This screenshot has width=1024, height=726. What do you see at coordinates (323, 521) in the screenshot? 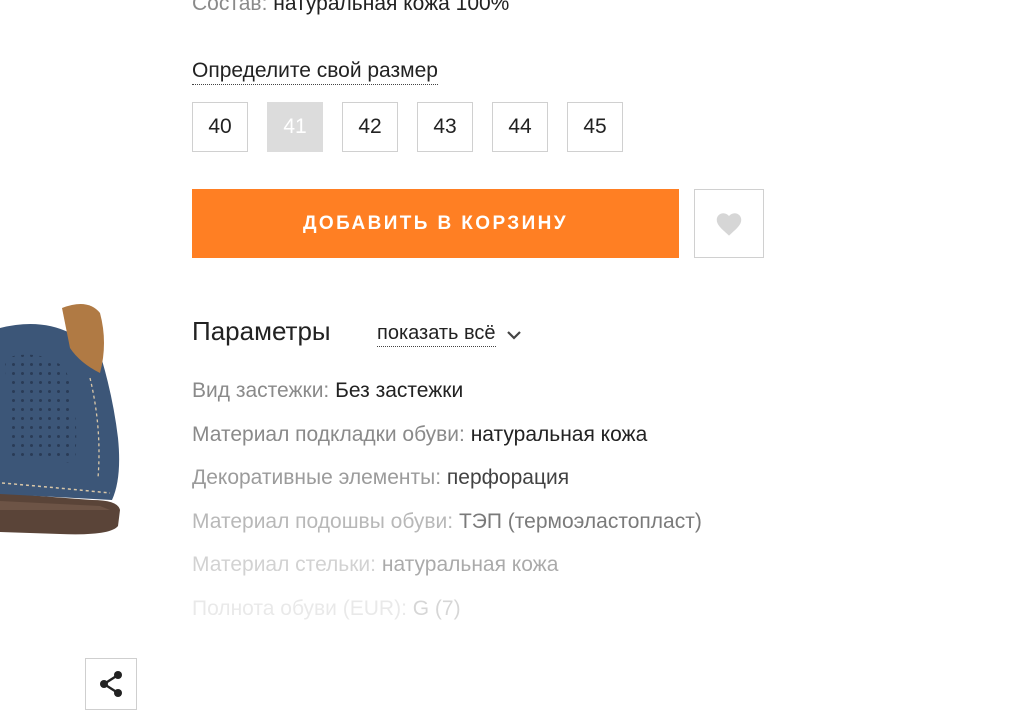
I see `parameter-label: Материал подошвы обуви:` at bounding box center [323, 521].